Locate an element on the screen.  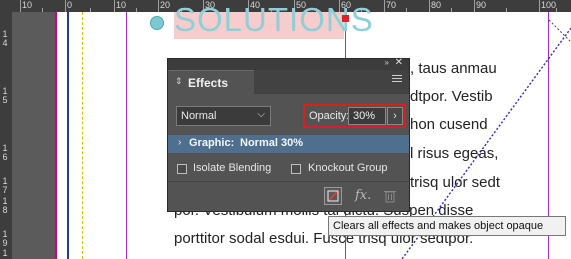
tab-effects-label: Effects is located at coordinates (208, 83).